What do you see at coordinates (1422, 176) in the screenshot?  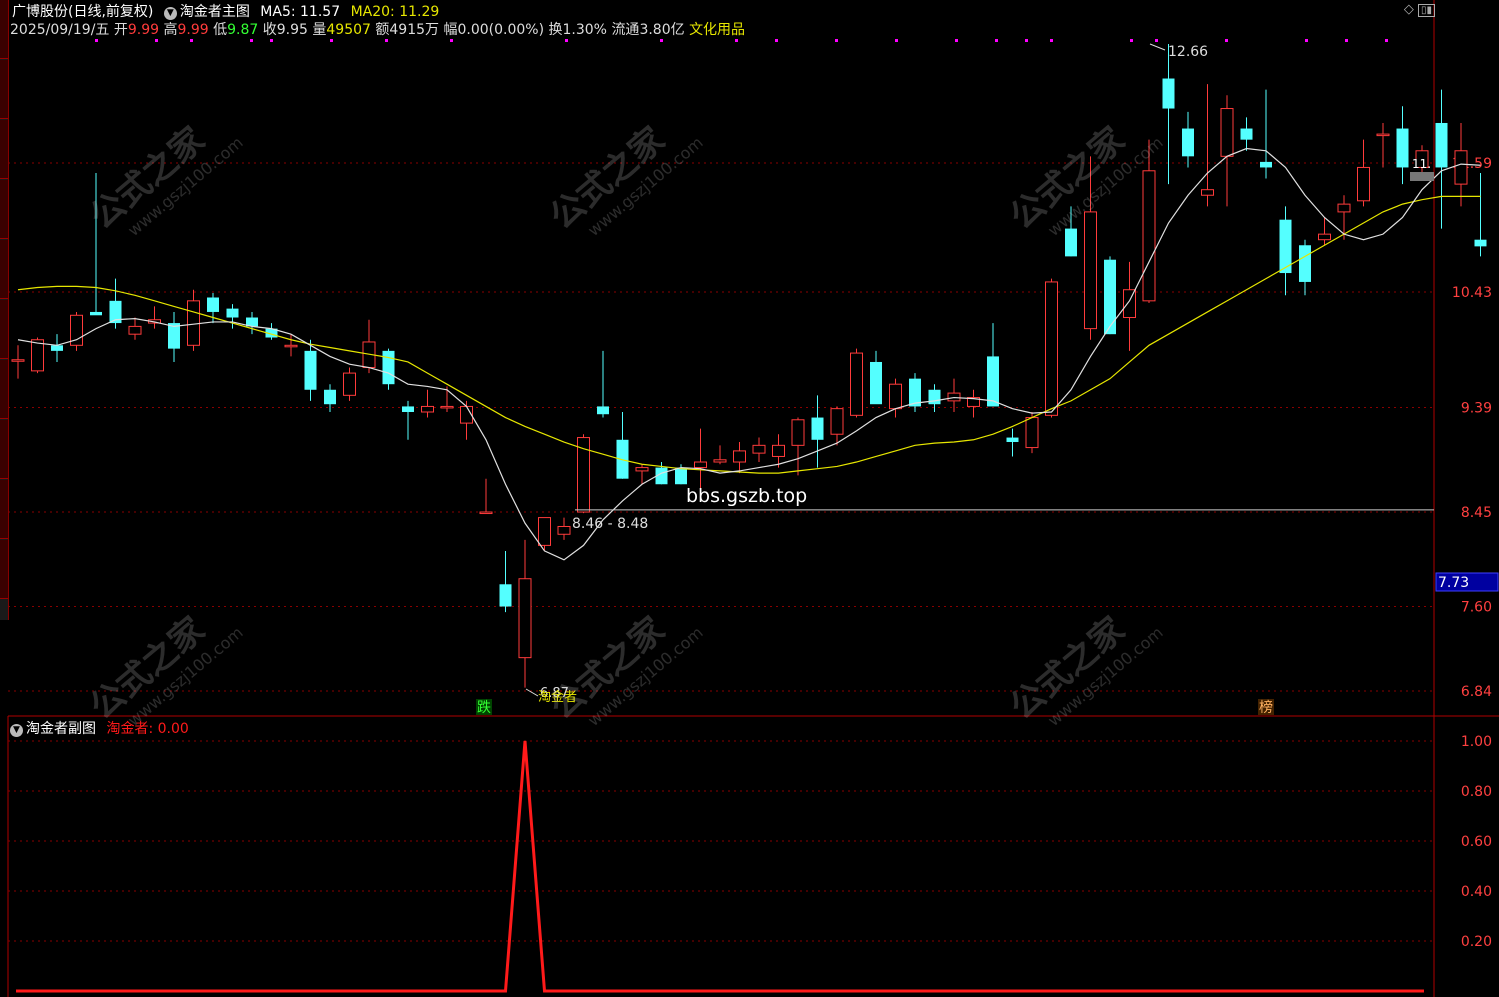 I see `last-price-tag-bg` at bounding box center [1422, 176].